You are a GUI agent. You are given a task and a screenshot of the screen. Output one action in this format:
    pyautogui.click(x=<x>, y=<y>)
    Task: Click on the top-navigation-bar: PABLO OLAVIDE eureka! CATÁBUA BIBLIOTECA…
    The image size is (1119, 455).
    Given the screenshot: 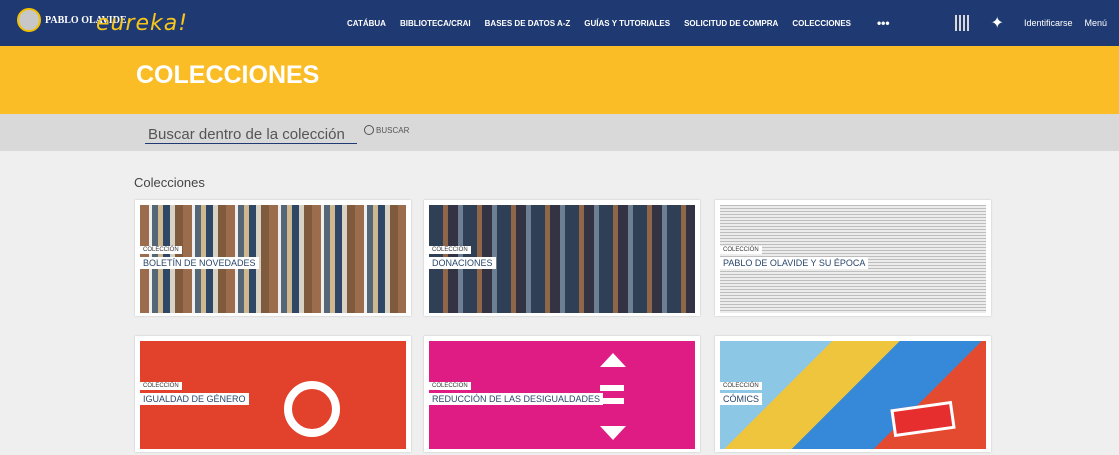 What is the action you would take?
    pyautogui.click(x=559, y=23)
    